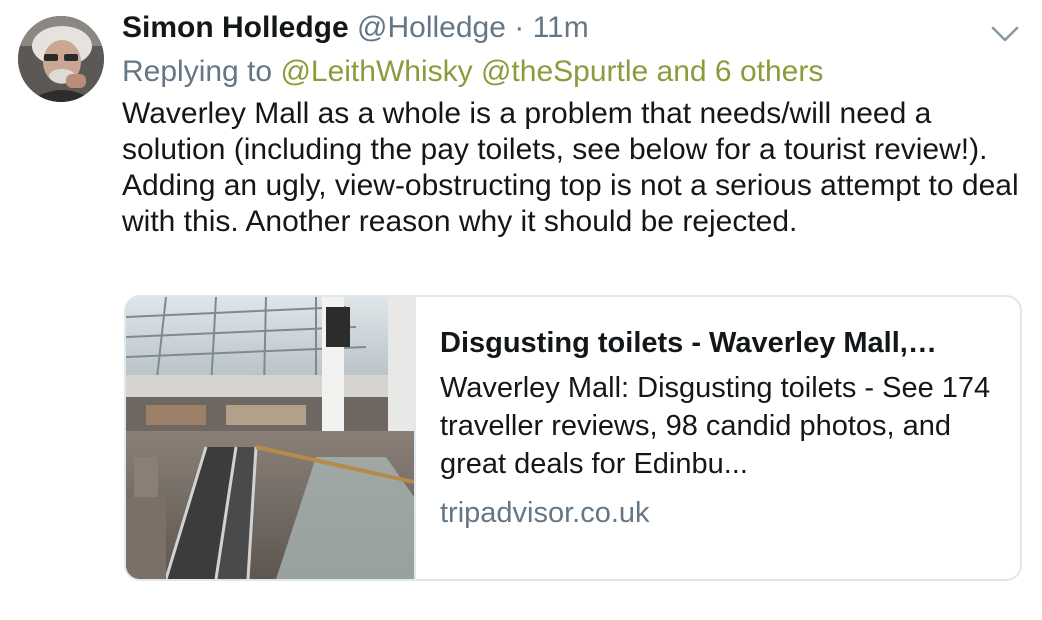 This screenshot has width=1042, height=620. I want to click on avatar, so click(61, 59).